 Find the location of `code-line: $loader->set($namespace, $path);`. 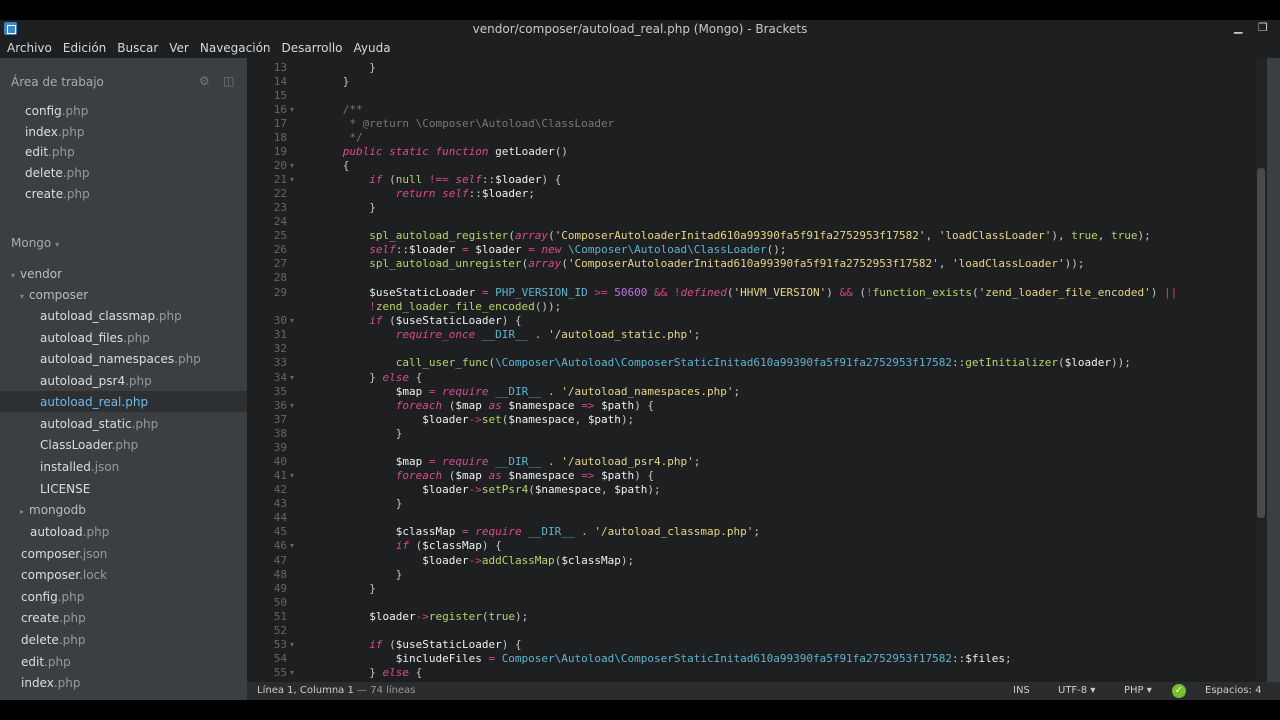

code-line: $loader->set($namespace, $path); is located at coordinates (528, 419).